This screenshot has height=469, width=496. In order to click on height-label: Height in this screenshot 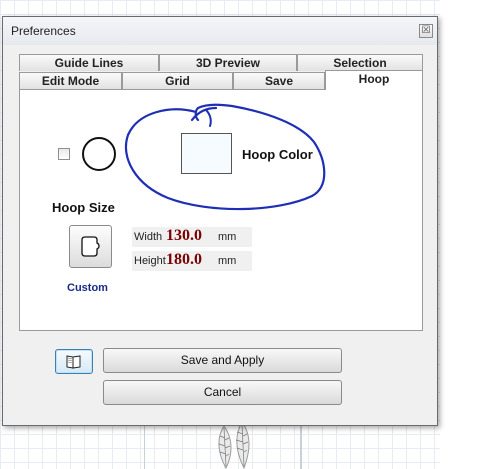, I will do `click(150, 261)`.